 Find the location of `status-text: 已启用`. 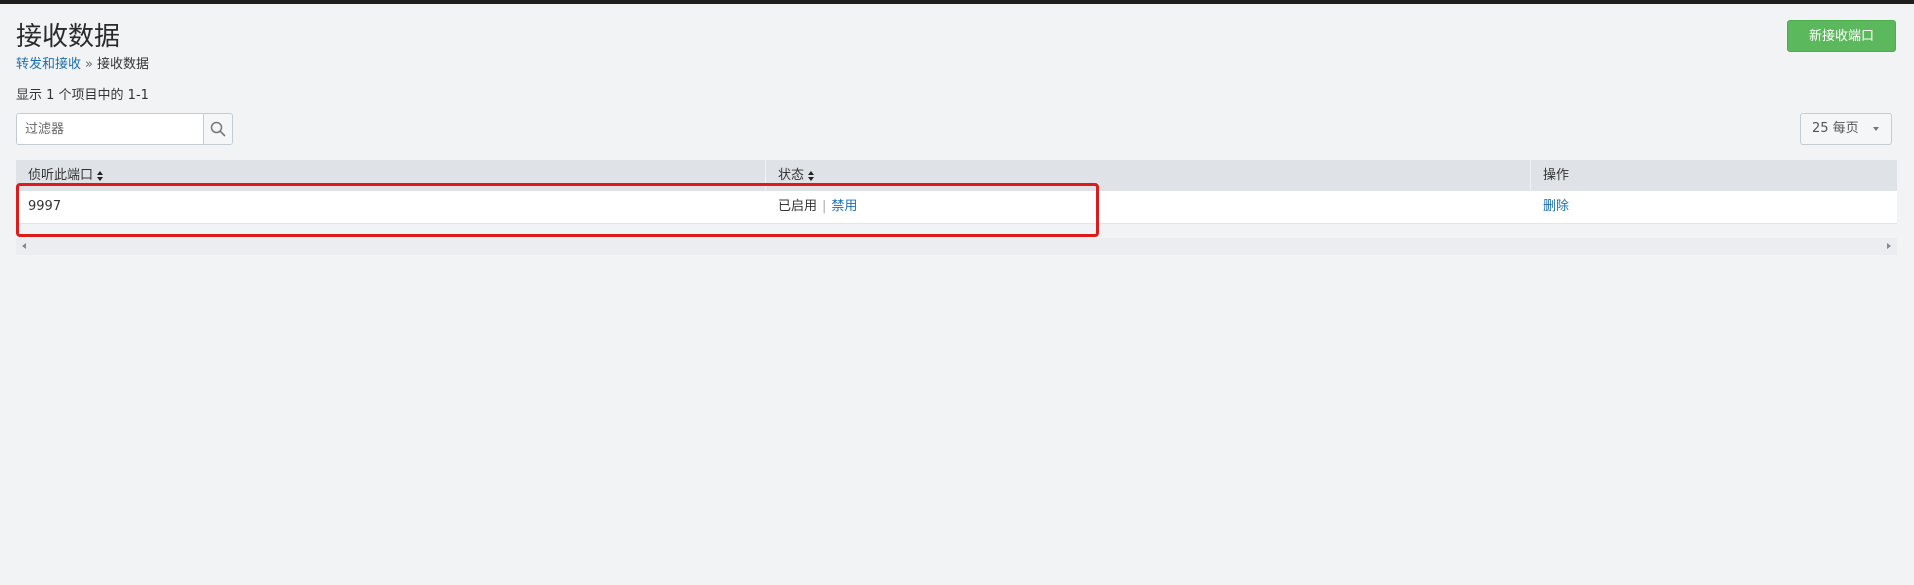

status-text: 已启用 is located at coordinates (798, 206).